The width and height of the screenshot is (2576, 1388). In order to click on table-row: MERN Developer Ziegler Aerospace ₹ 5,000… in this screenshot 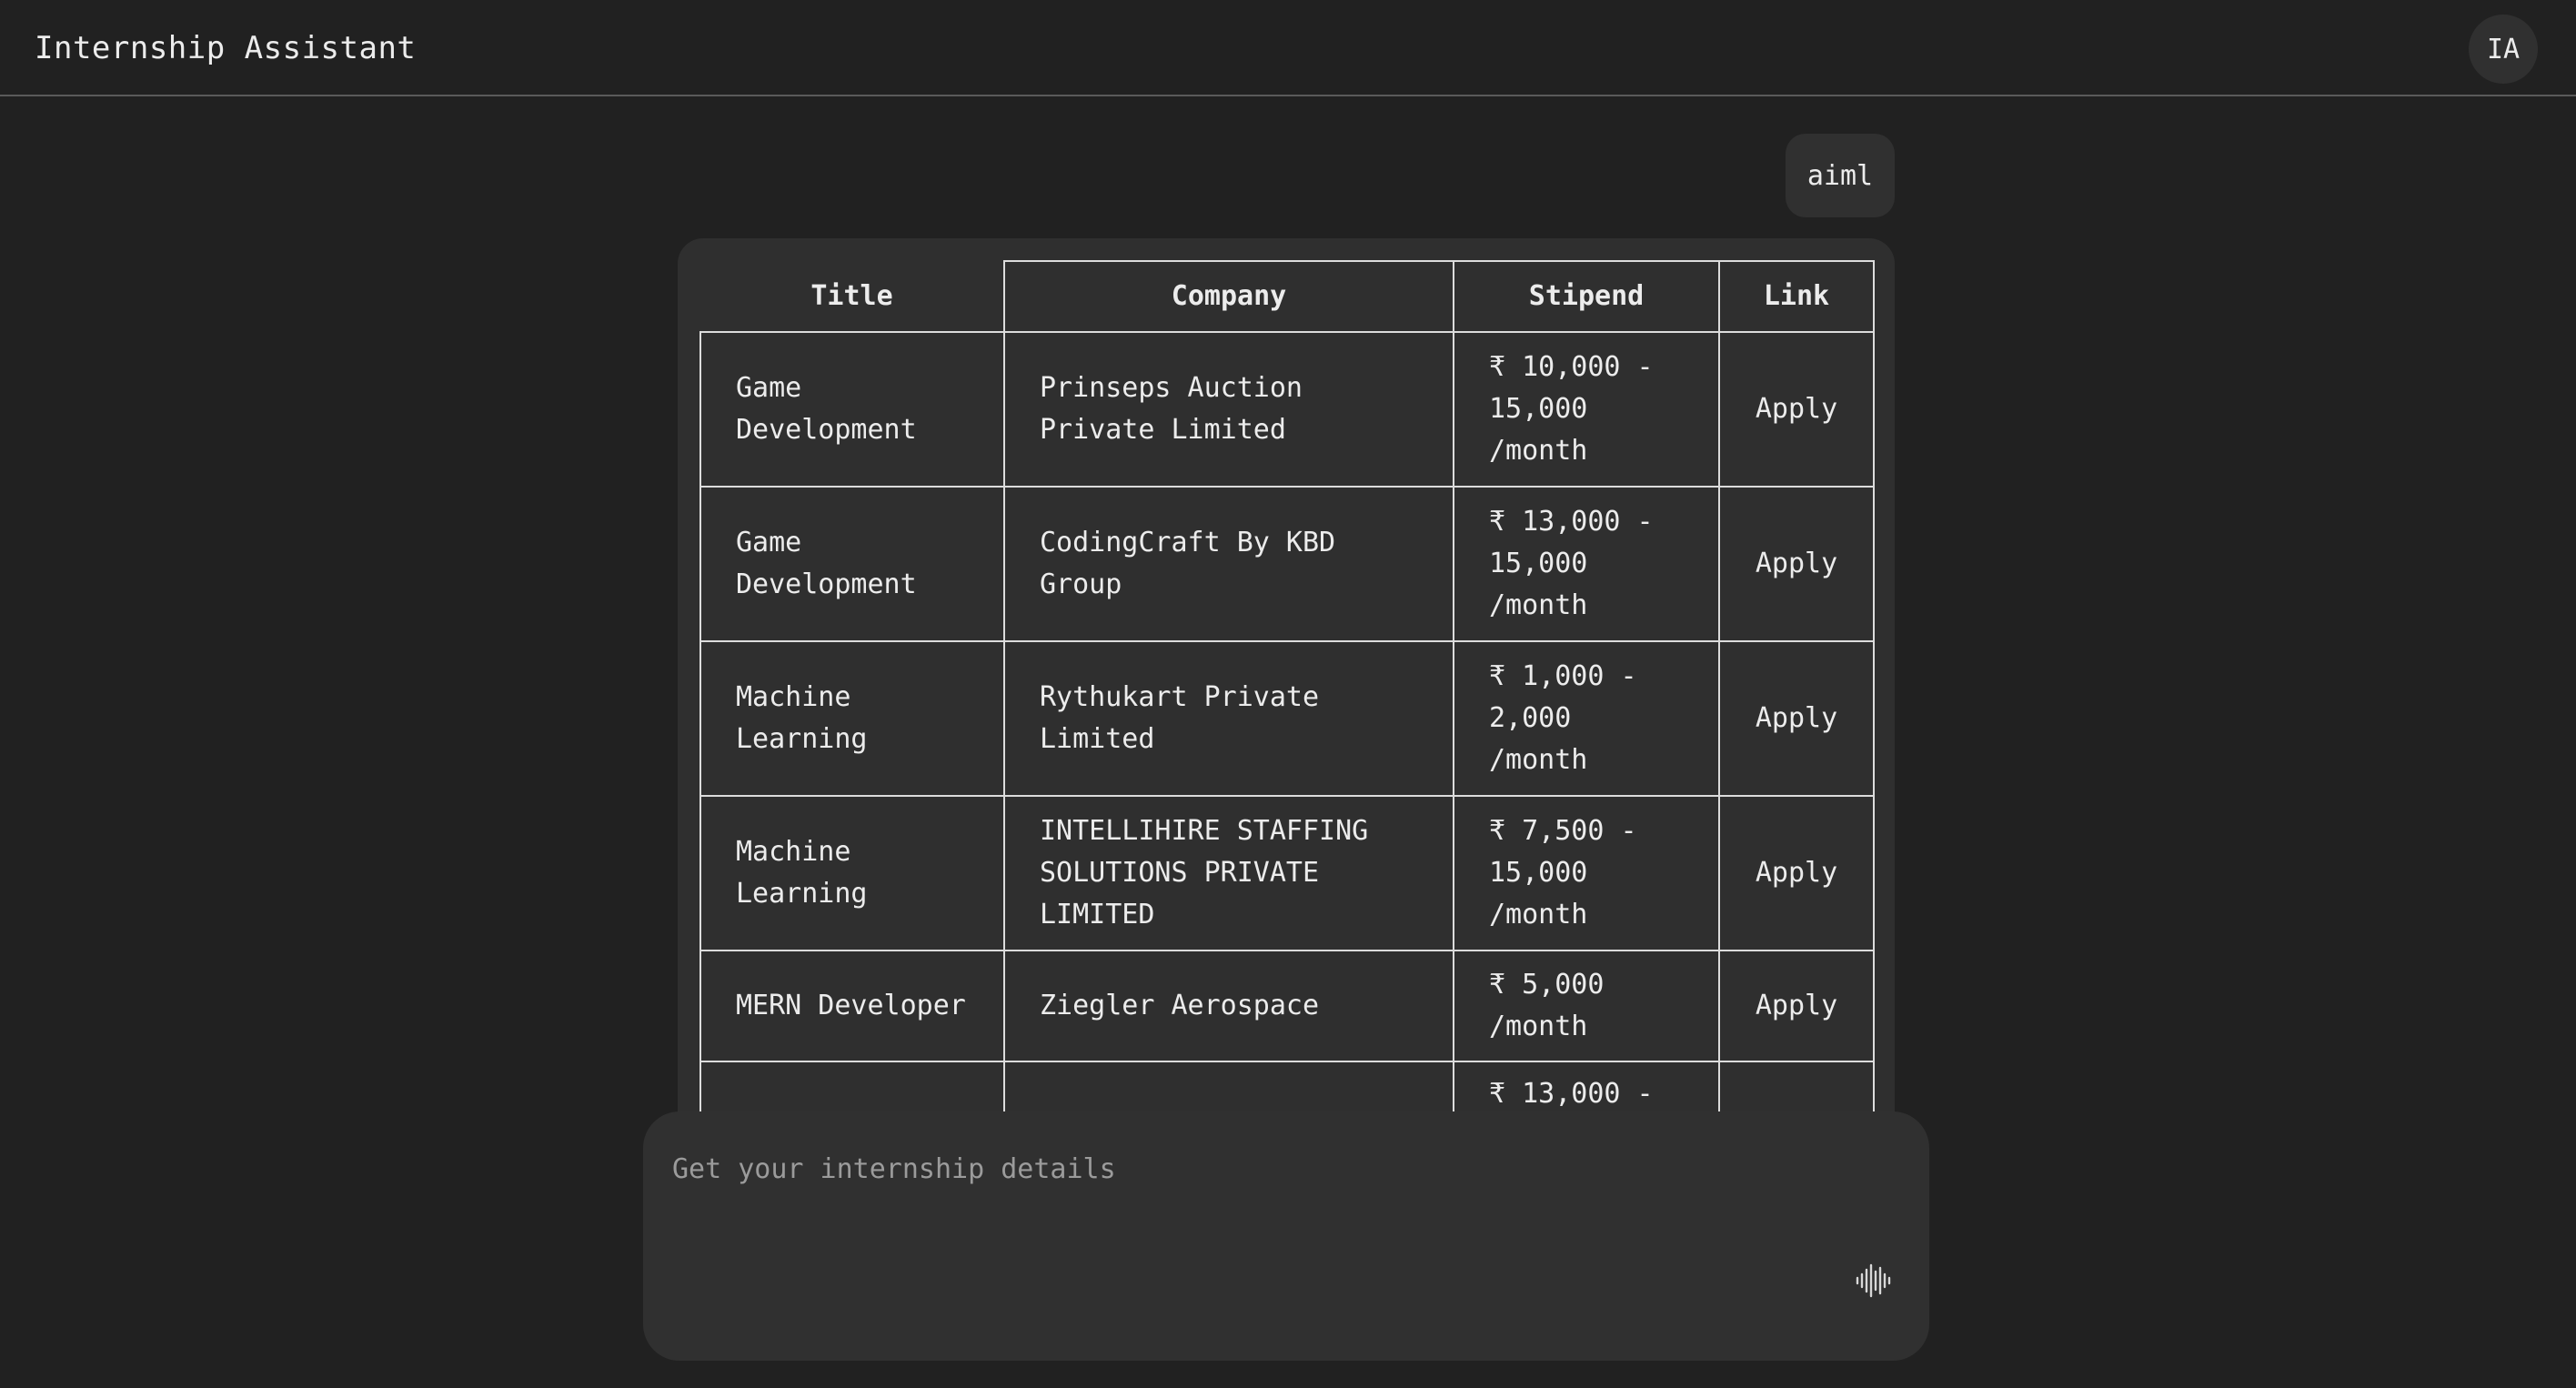, I will do `click(1287, 1006)`.